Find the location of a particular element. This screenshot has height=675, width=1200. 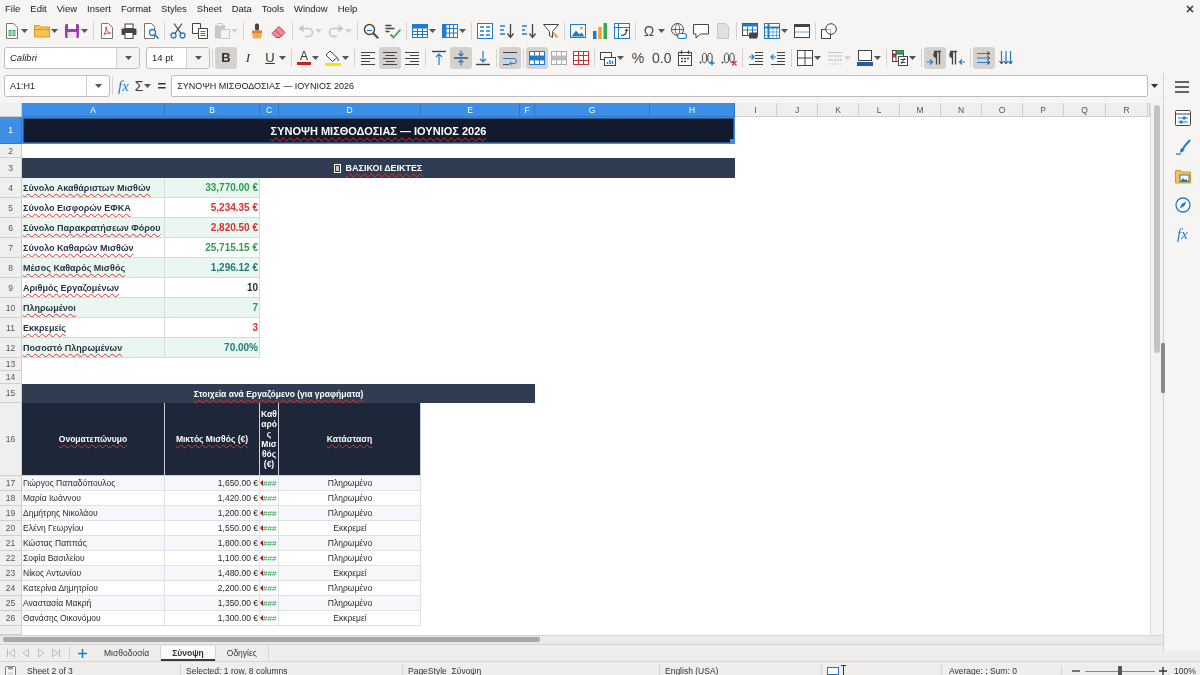

row-header: 18 is located at coordinates (11, 498).